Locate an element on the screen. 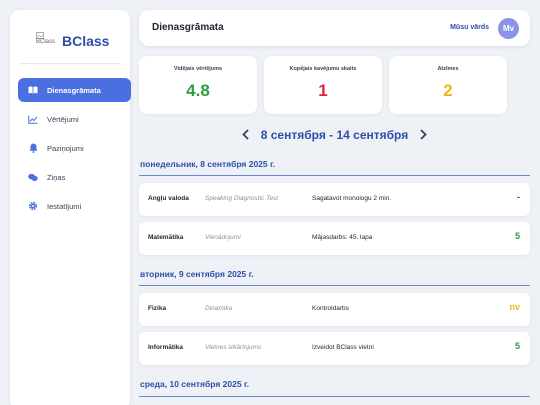 The image size is (540, 405). avatar: Mv is located at coordinates (508, 28).